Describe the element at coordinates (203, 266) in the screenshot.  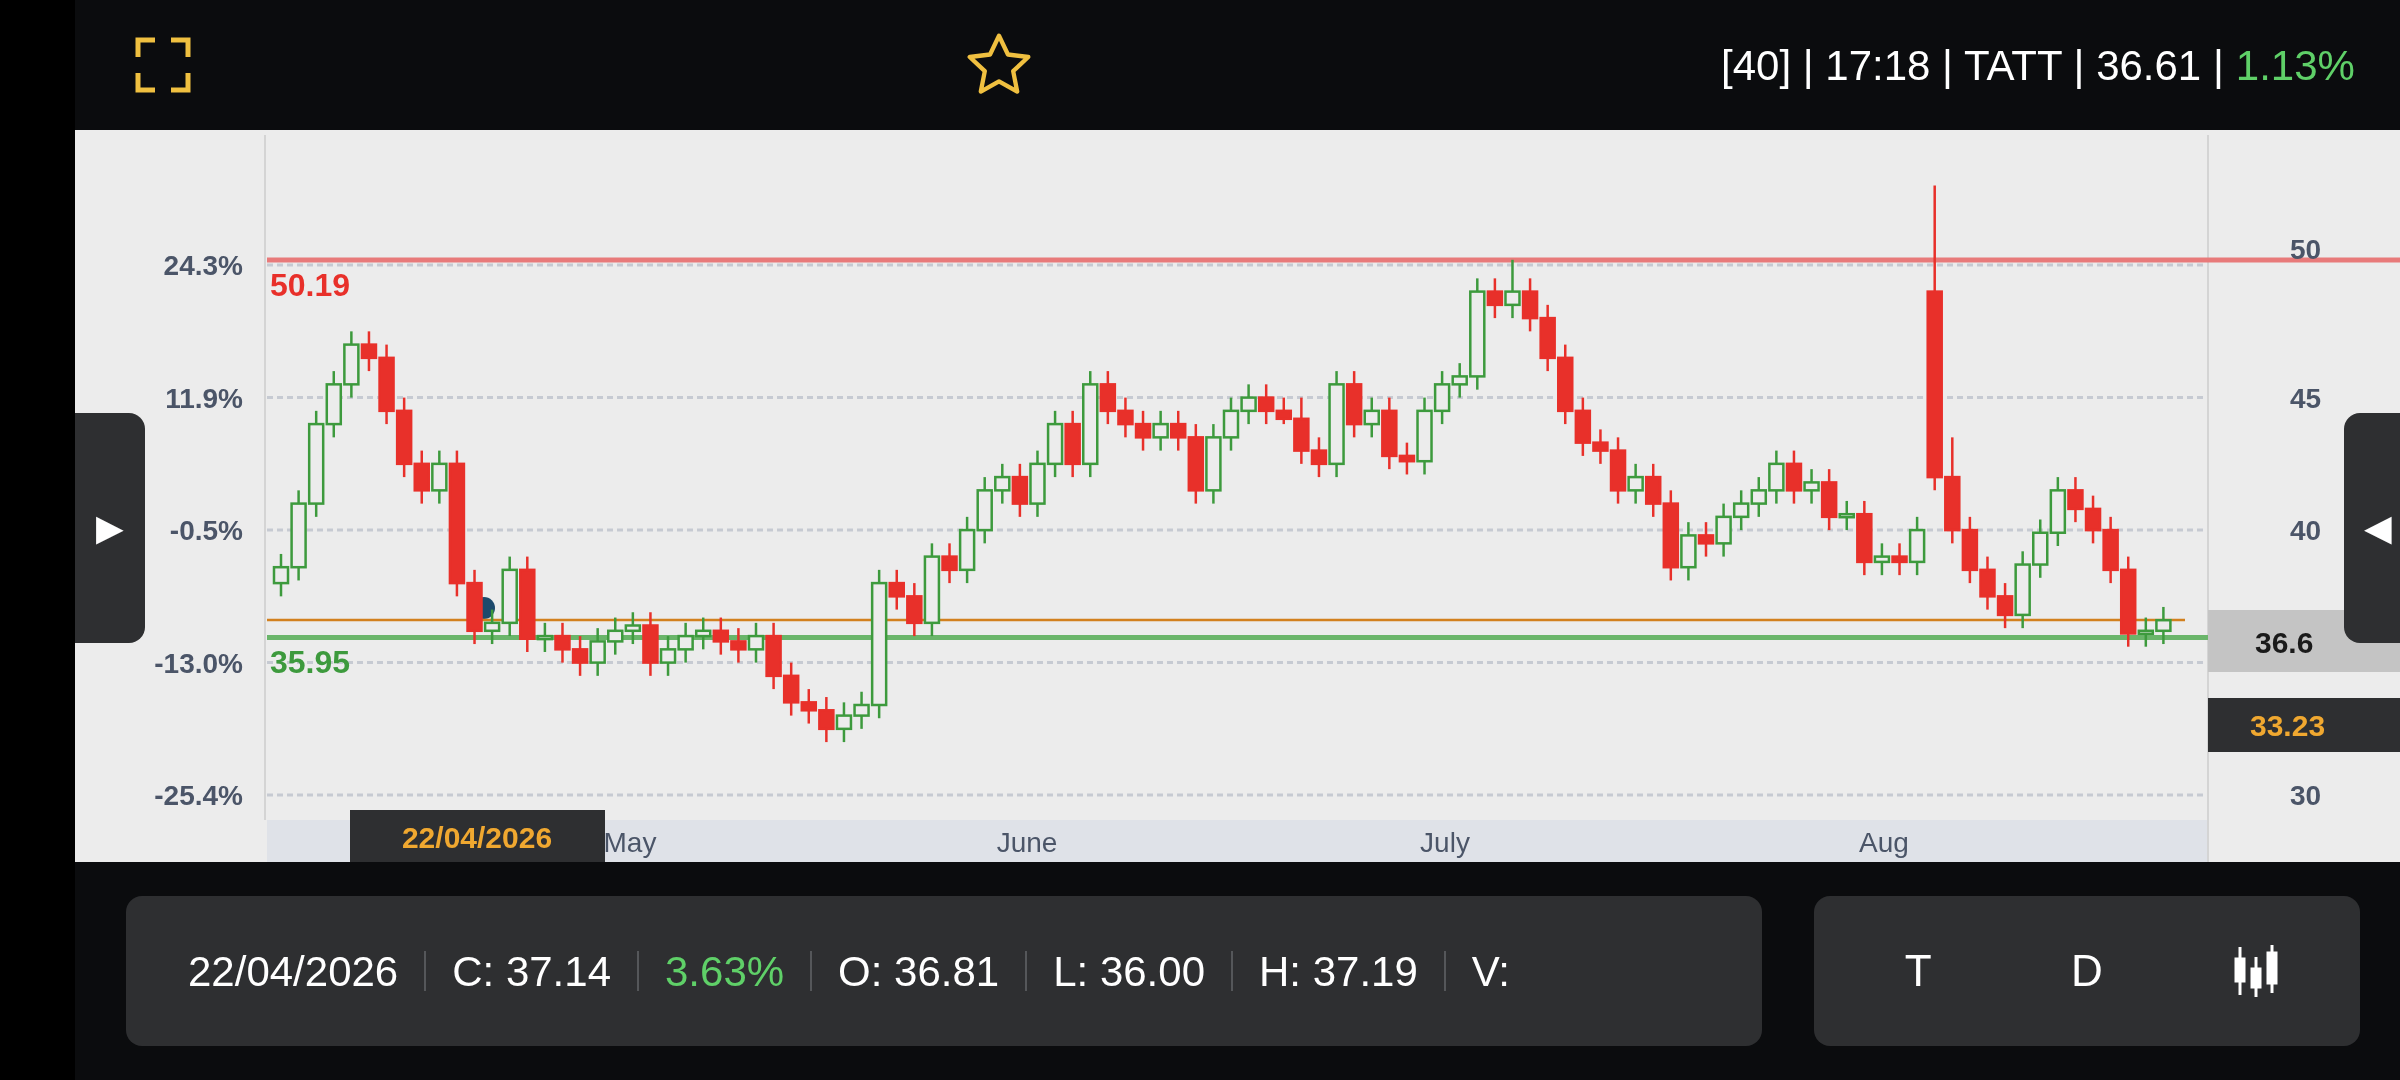
I see `percent-axis-label: 24.3%` at that location.